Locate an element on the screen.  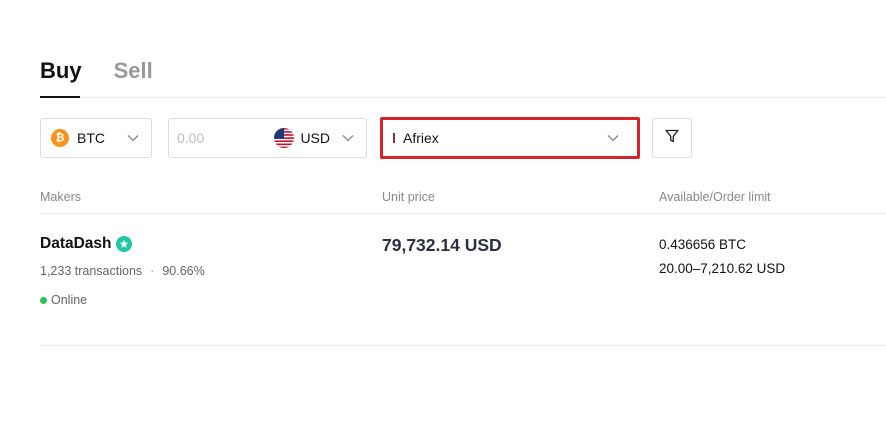
filter-icon is located at coordinates (672, 138).